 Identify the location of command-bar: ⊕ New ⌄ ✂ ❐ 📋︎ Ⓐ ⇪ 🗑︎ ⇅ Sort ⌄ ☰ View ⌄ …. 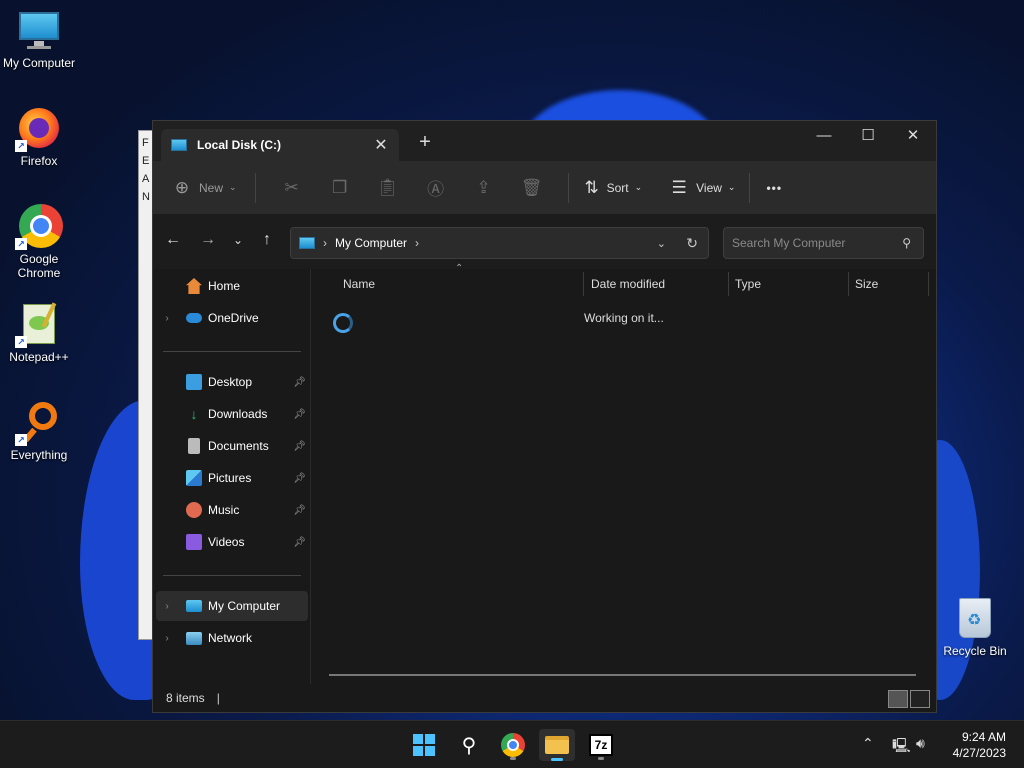
(544, 188).